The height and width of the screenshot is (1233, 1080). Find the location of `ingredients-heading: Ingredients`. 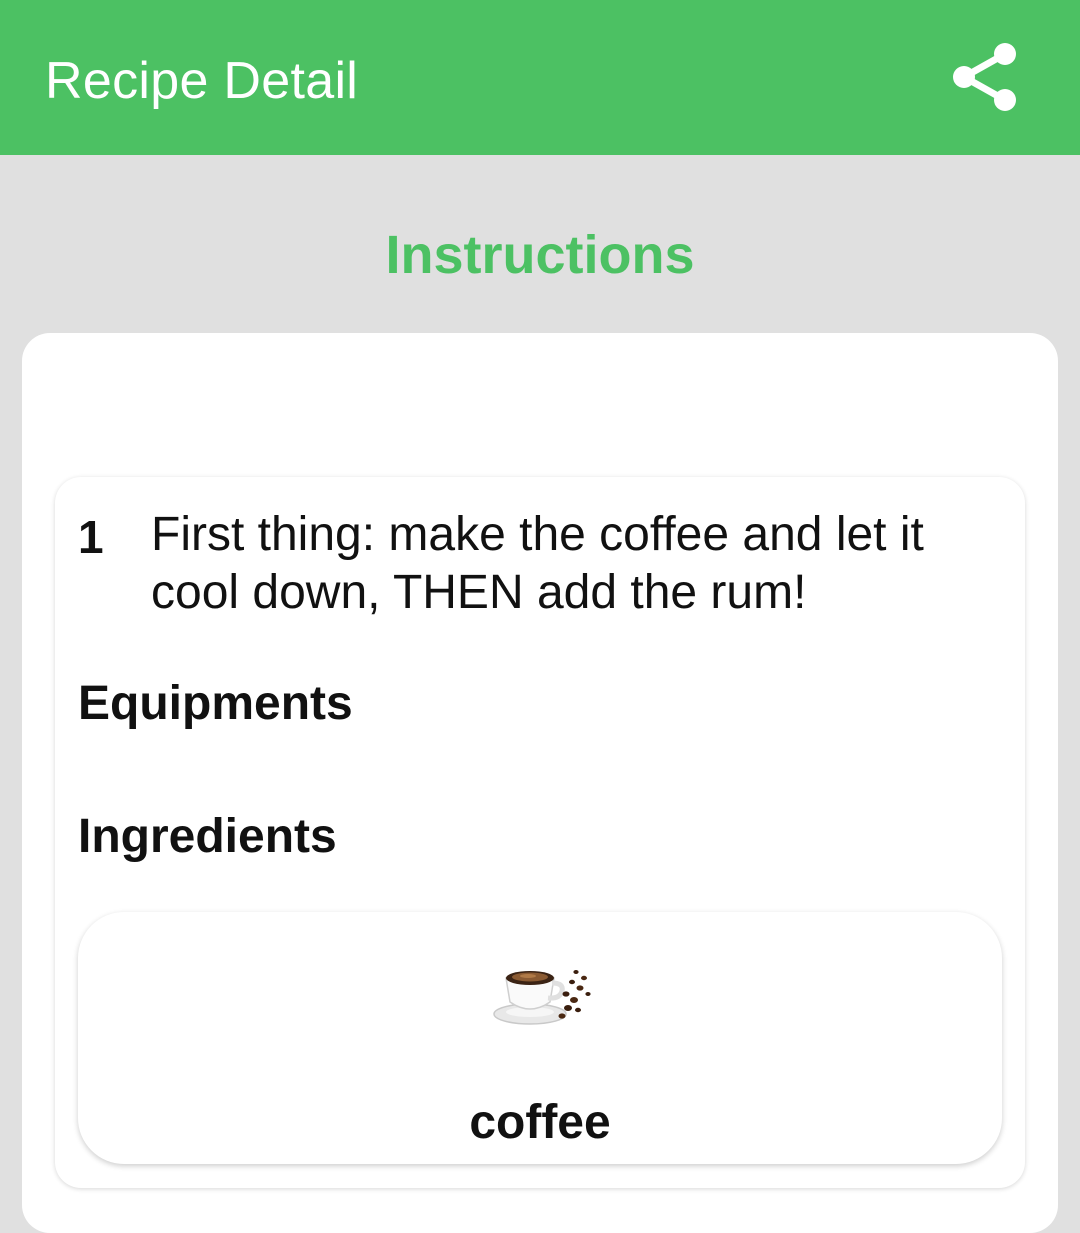

ingredients-heading: Ingredients is located at coordinates (207, 836).